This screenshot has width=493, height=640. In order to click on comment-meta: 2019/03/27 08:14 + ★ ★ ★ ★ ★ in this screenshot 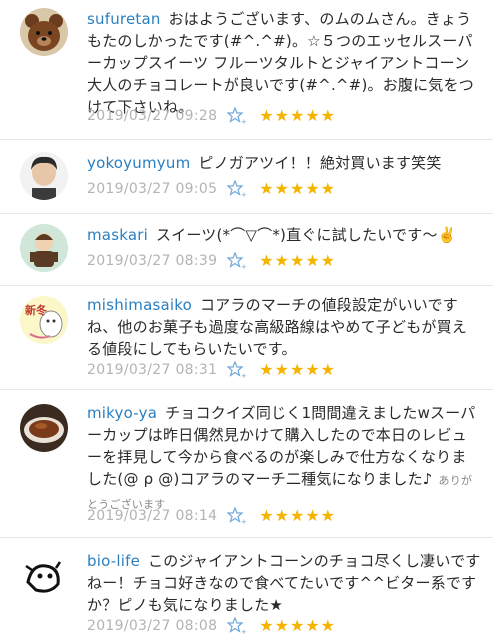, I will do `click(211, 516)`.